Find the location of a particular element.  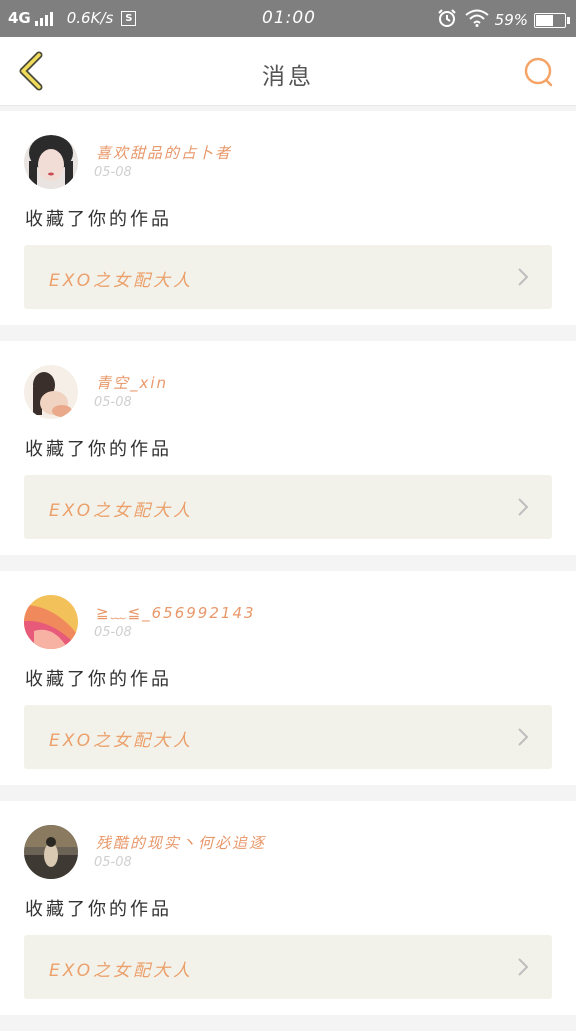

battery-icon is located at coordinates (552, 20).